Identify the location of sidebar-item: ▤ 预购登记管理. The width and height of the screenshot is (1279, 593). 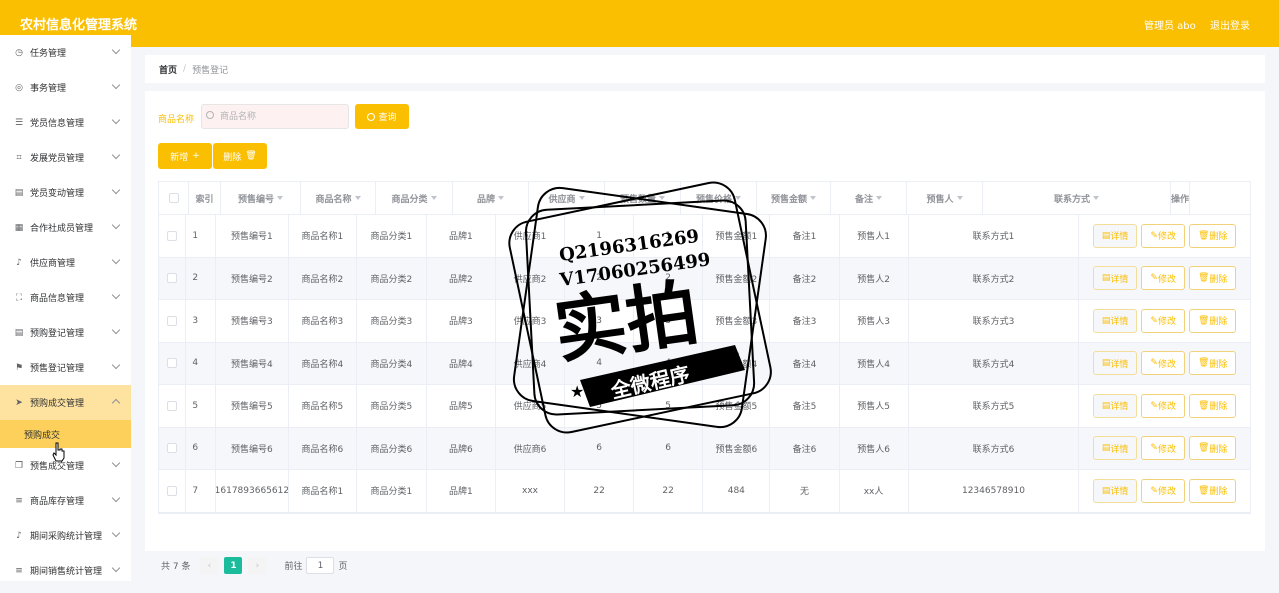
(65, 332).